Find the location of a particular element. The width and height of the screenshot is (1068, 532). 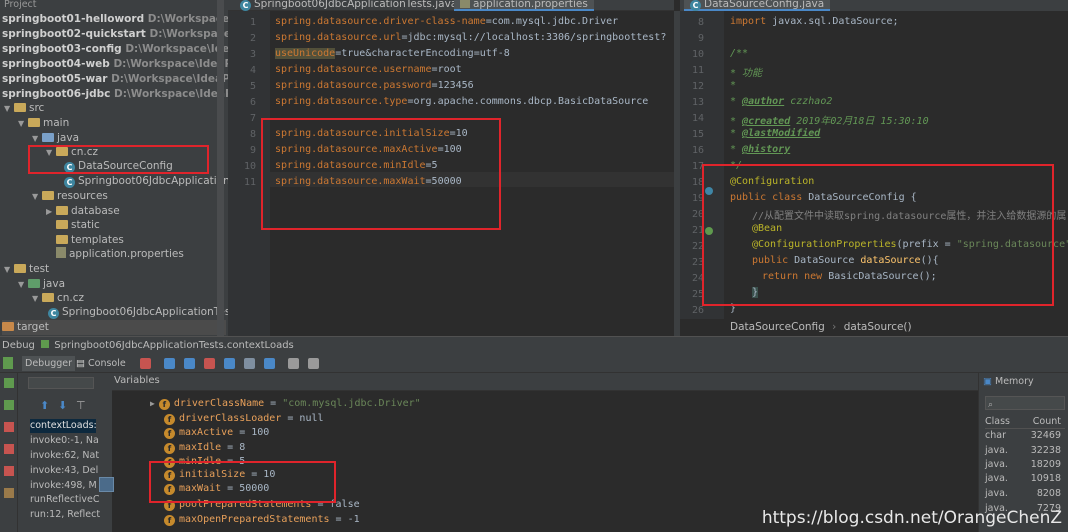

tree-item-resources: ▼ resources is located at coordinates (70, 196).